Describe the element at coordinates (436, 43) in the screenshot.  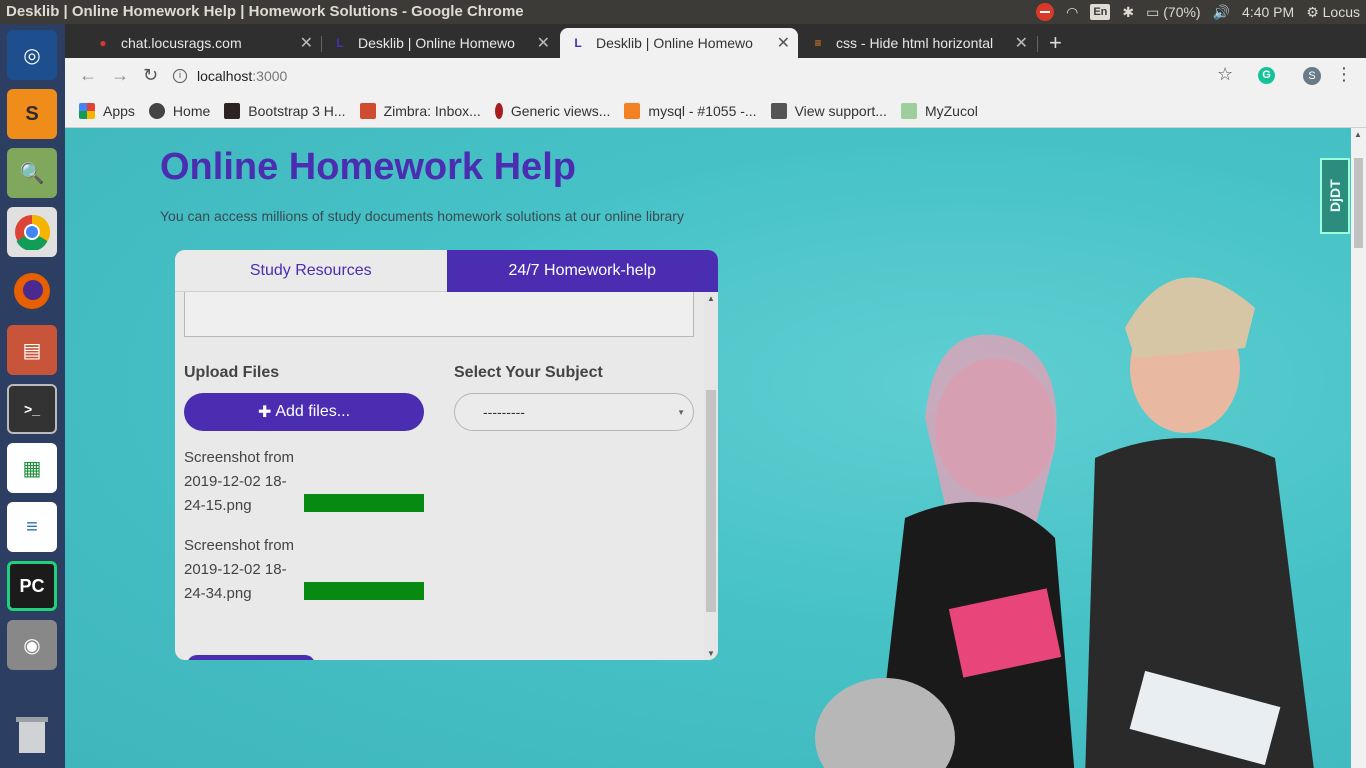
I see `tab-title: Desklib | Online Homewo` at that location.